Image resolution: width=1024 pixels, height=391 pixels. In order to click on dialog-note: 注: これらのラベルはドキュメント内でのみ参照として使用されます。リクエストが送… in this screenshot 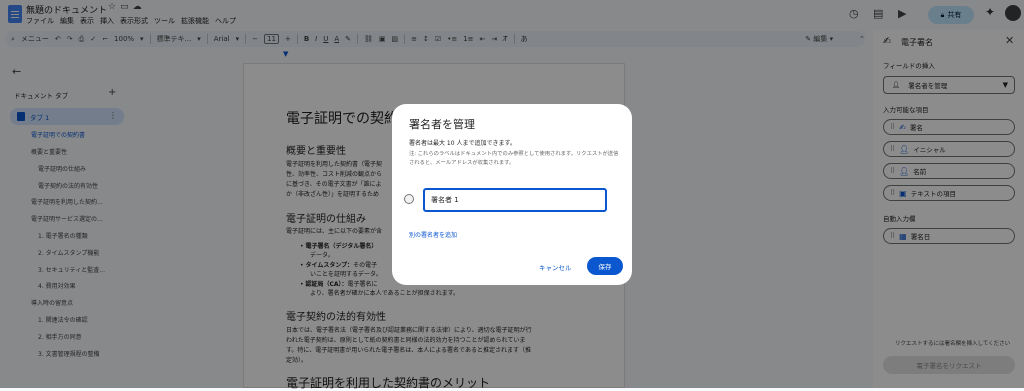, I will do `click(514, 158)`.